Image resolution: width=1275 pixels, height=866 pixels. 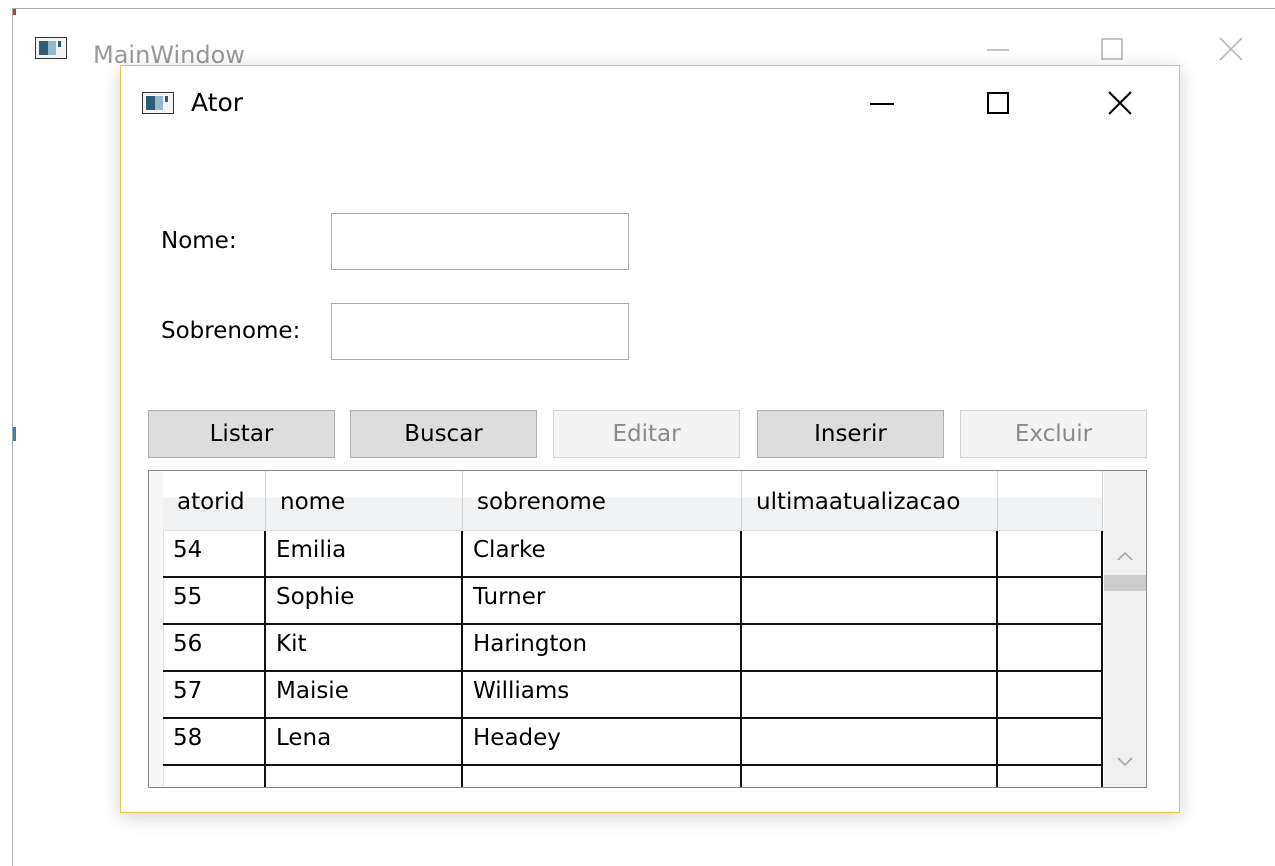 What do you see at coordinates (364, 554) in the screenshot?
I see `cell-nome: Emilia` at bounding box center [364, 554].